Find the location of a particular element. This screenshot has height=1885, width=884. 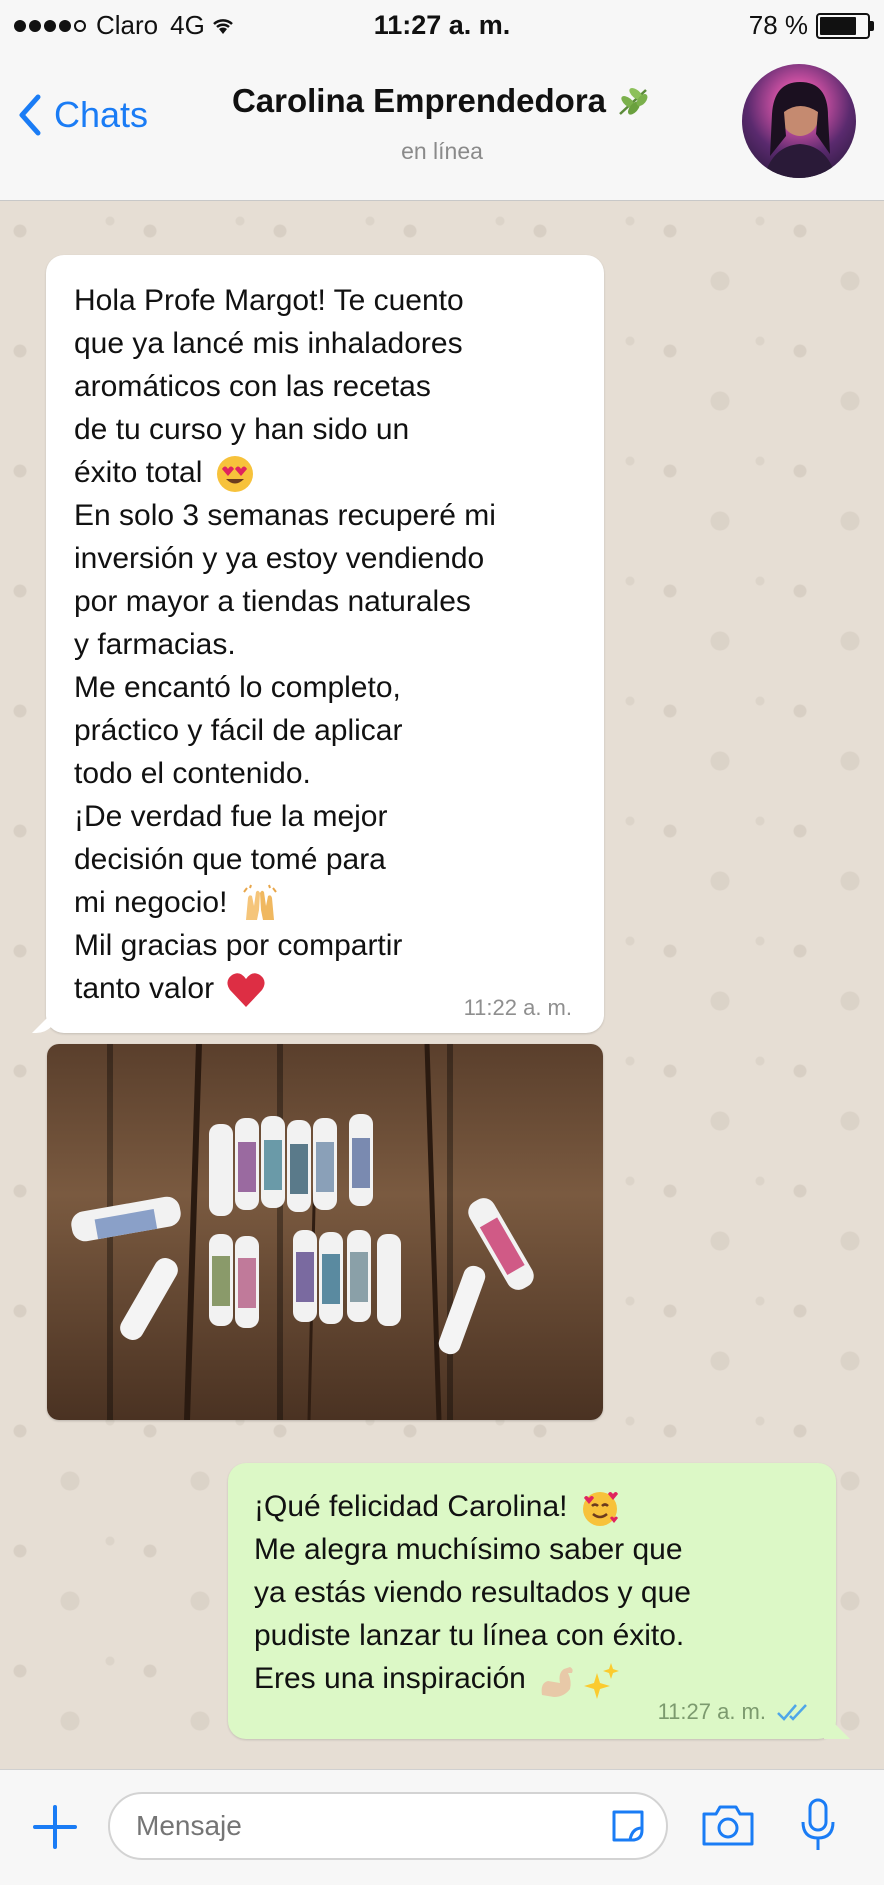

message-line-with-emoji: Eres una inspiración is located at coordinates (535, 1678).